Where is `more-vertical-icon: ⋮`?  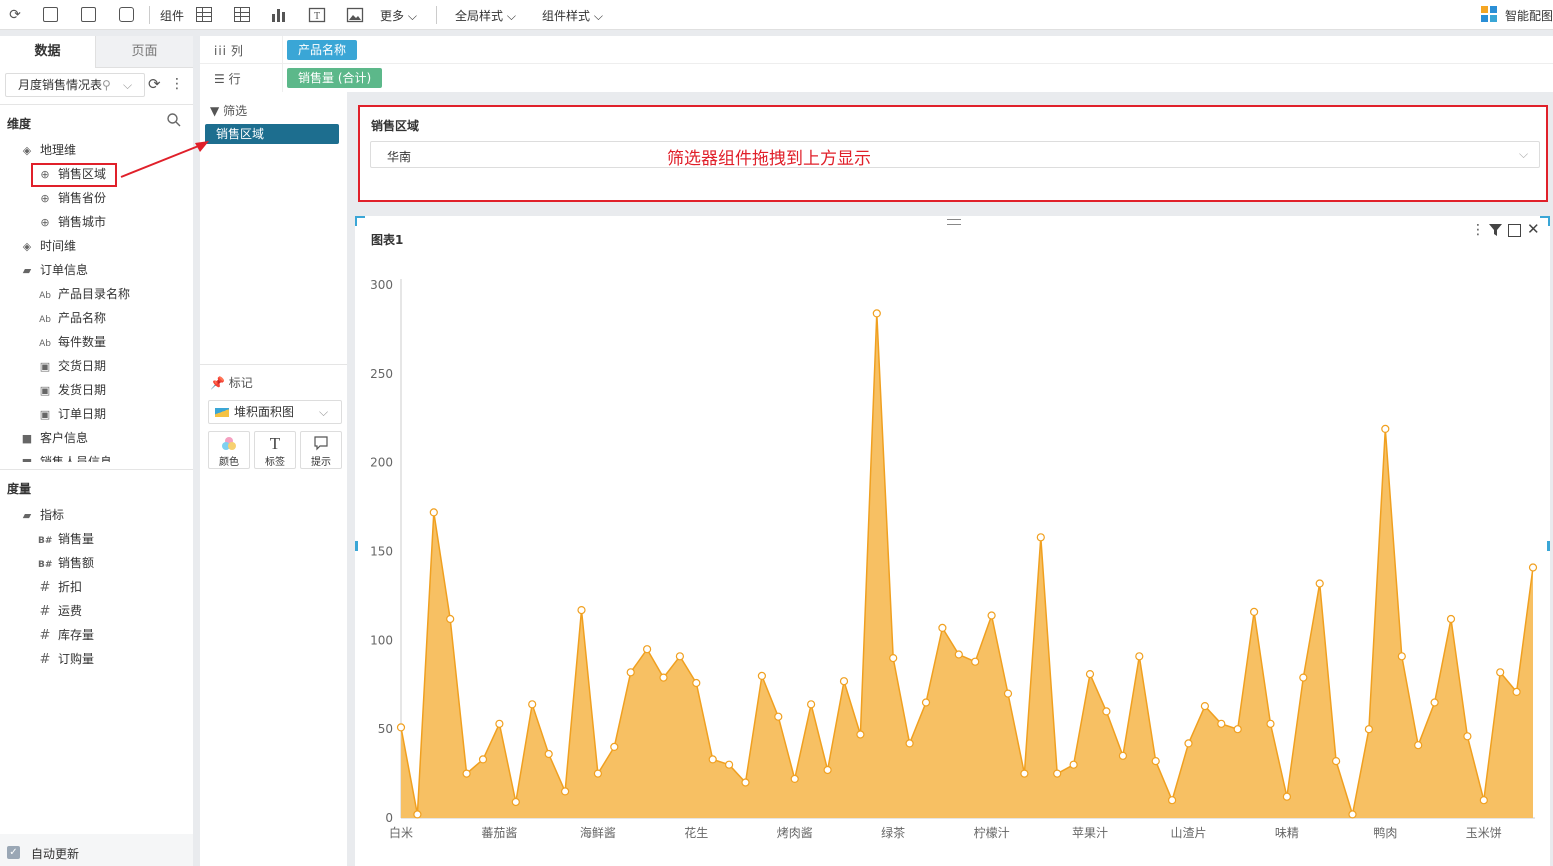 more-vertical-icon: ⋮ is located at coordinates (177, 84).